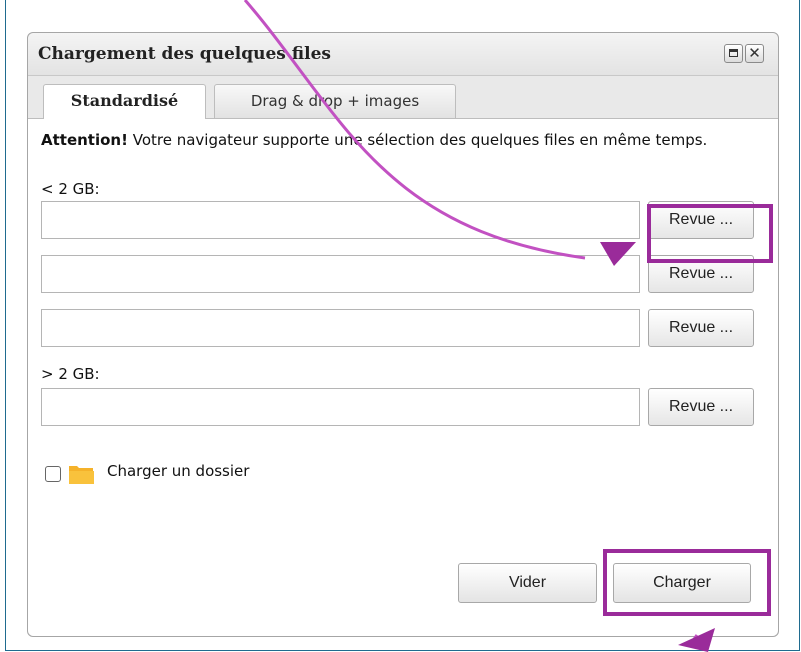  Describe the element at coordinates (70, 189) in the screenshot. I see `small-files-label: < 2 GB:` at that location.